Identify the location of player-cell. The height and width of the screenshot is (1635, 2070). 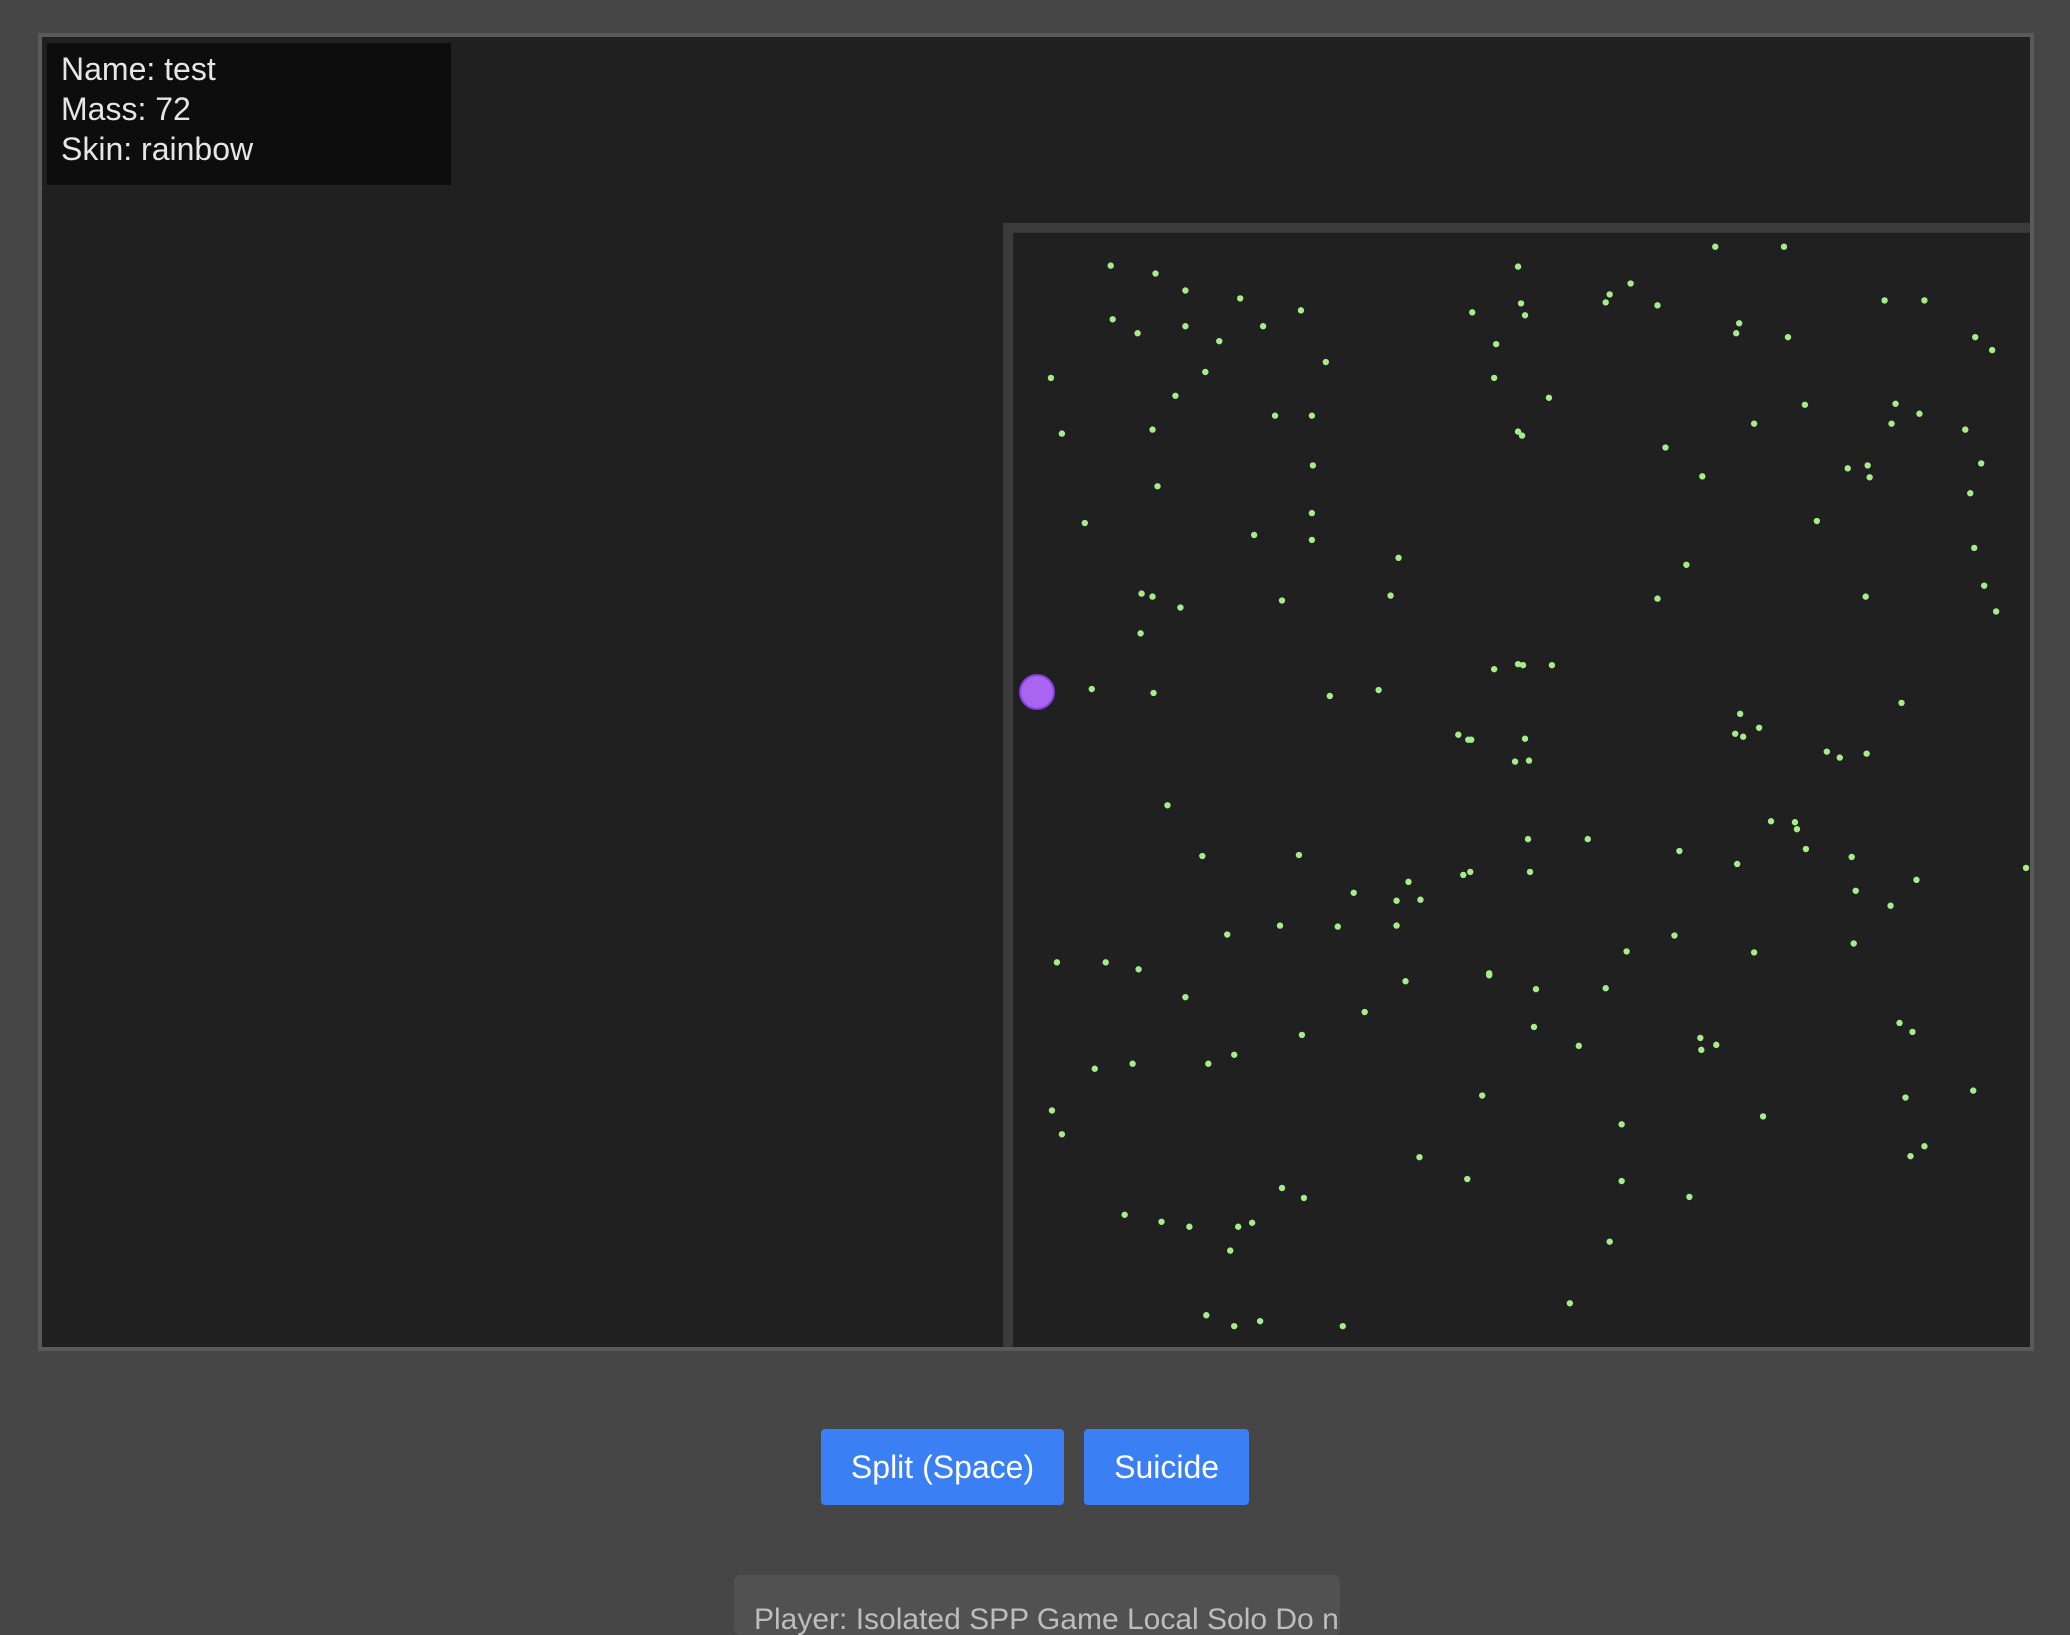
(1037, 692).